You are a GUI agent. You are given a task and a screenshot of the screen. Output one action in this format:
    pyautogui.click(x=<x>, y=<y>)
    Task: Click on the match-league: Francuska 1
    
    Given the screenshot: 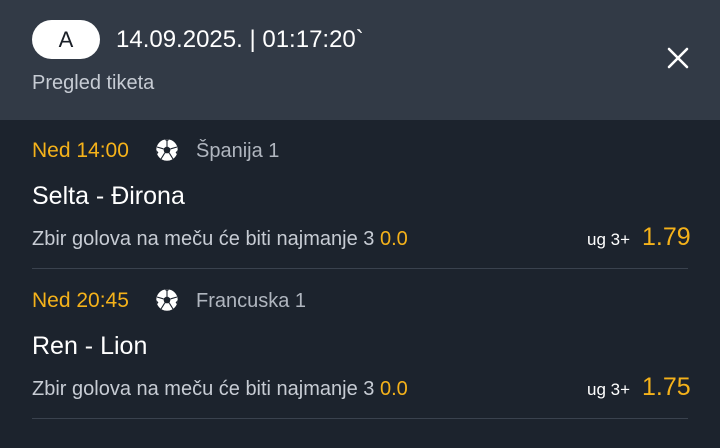 What is the action you would take?
    pyautogui.click(x=251, y=301)
    